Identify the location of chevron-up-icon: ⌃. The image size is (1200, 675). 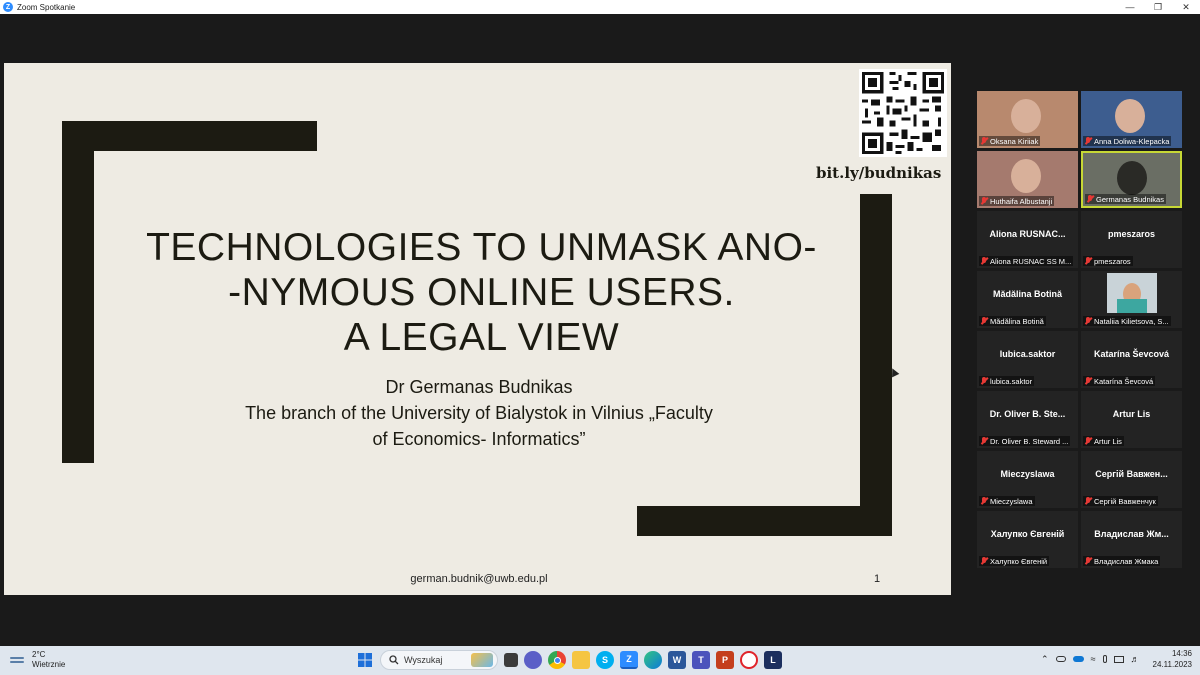
(1045, 659).